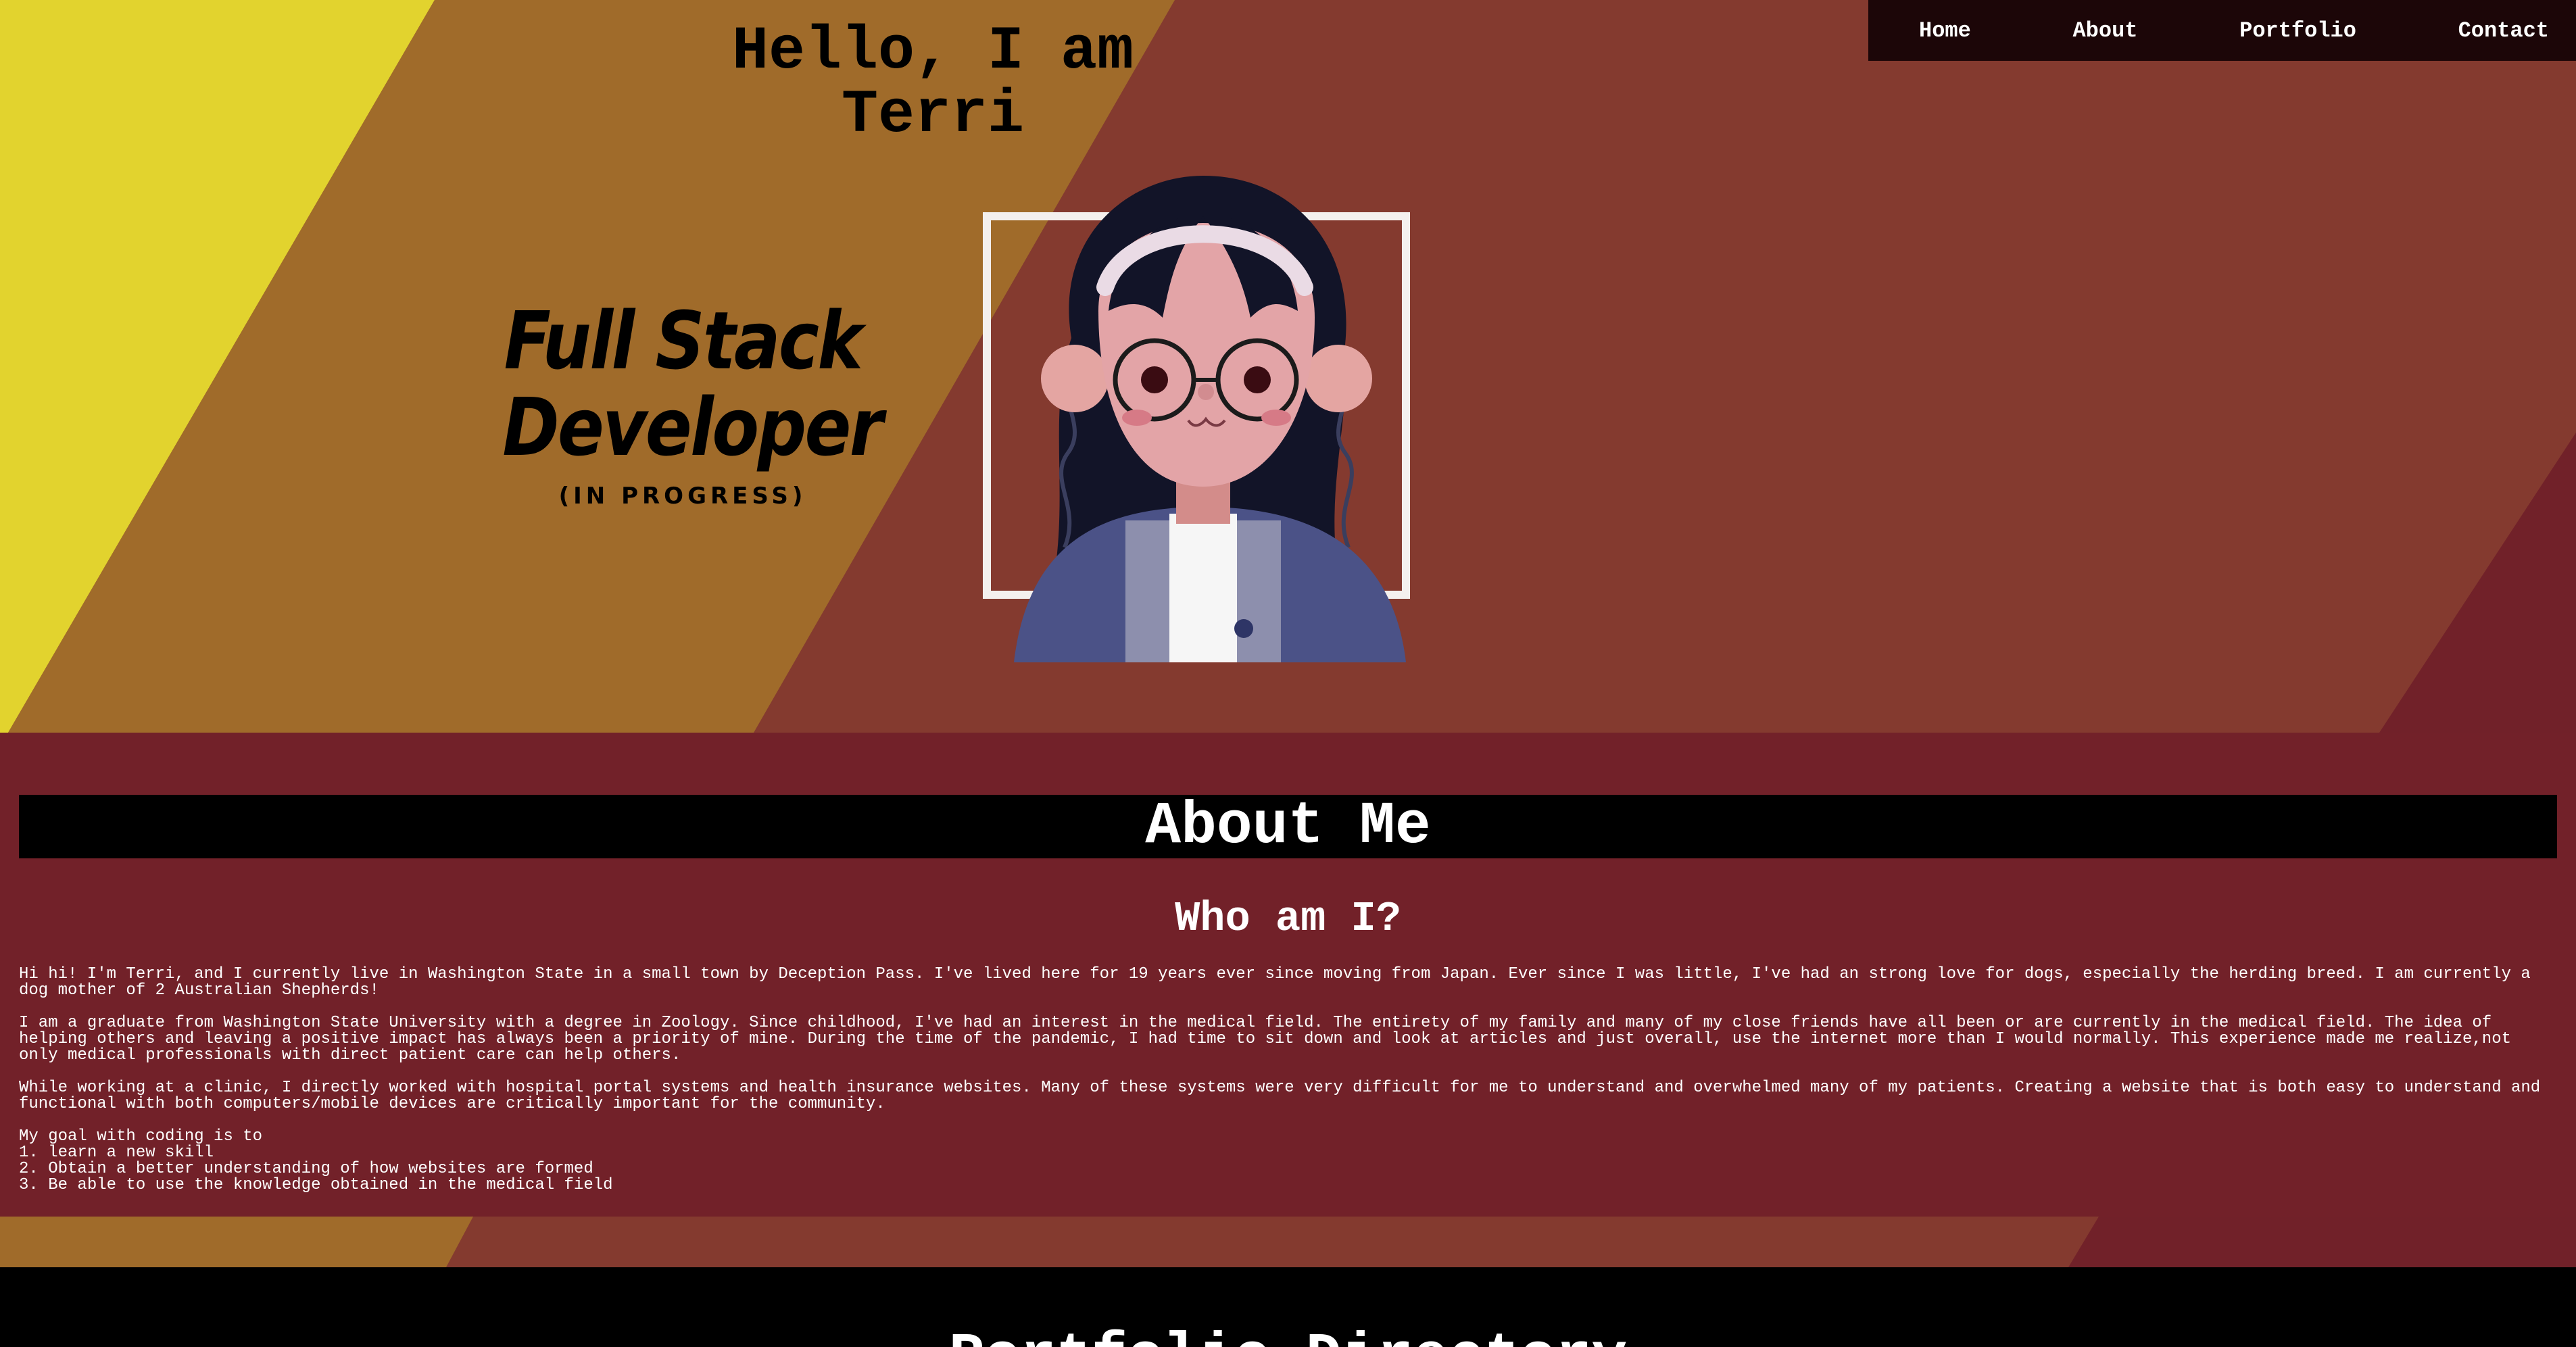 Image resolution: width=2576 pixels, height=1347 pixels. What do you see at coordinates (683, 341) in the screenshot?
I see `tagline-line1: Full Stack` at bounding box center [683, 341].